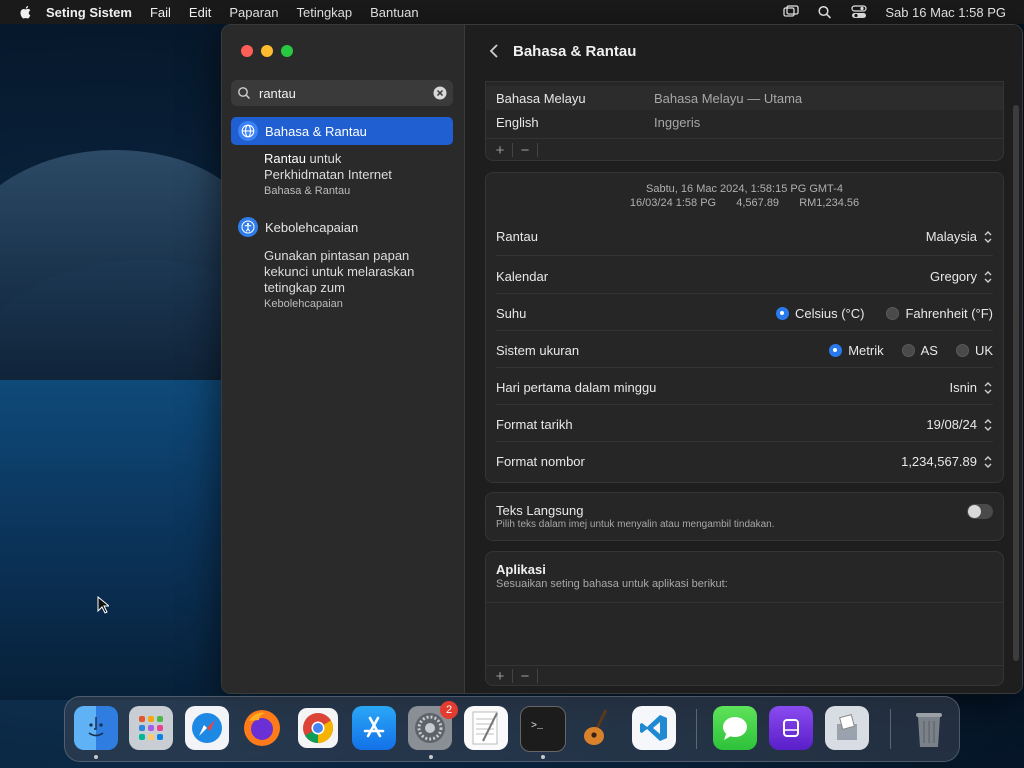  Describe the element at coordinates (984, 350) in the screenshot. I see `uk-label: UK` at that location.